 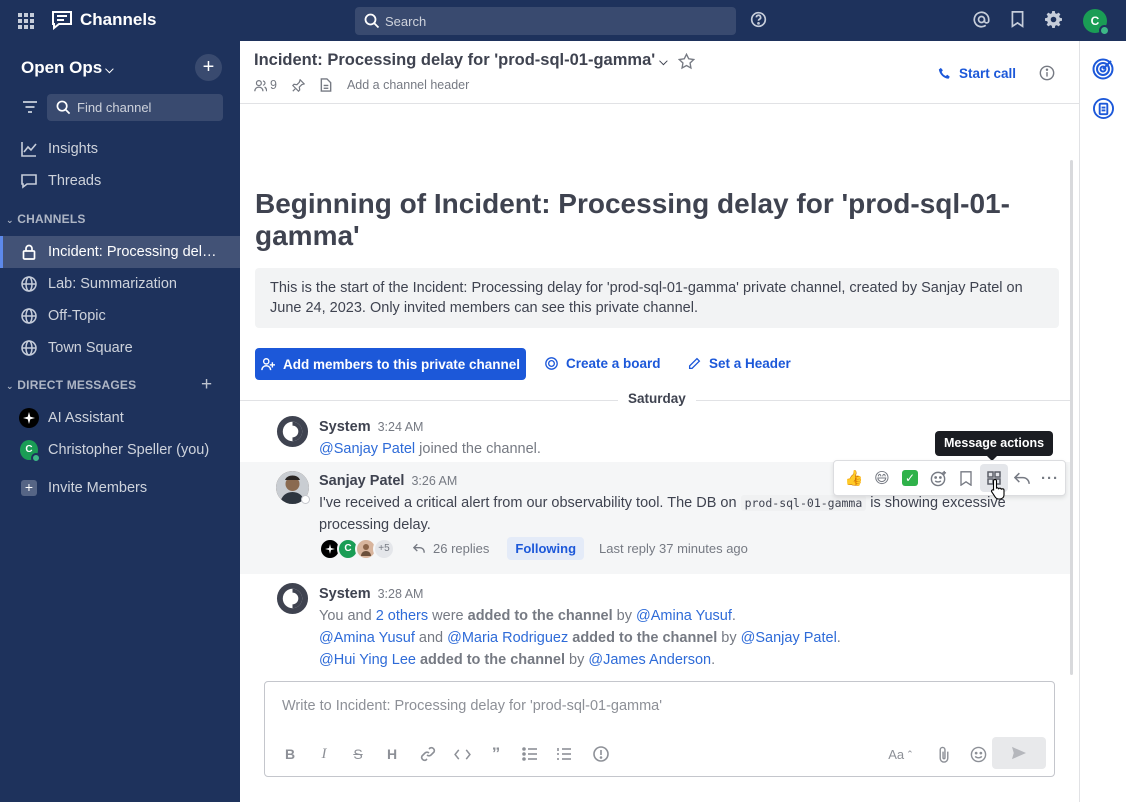 I want to click on chevron-down-icon: ⌄, so click(x=10, y=220).